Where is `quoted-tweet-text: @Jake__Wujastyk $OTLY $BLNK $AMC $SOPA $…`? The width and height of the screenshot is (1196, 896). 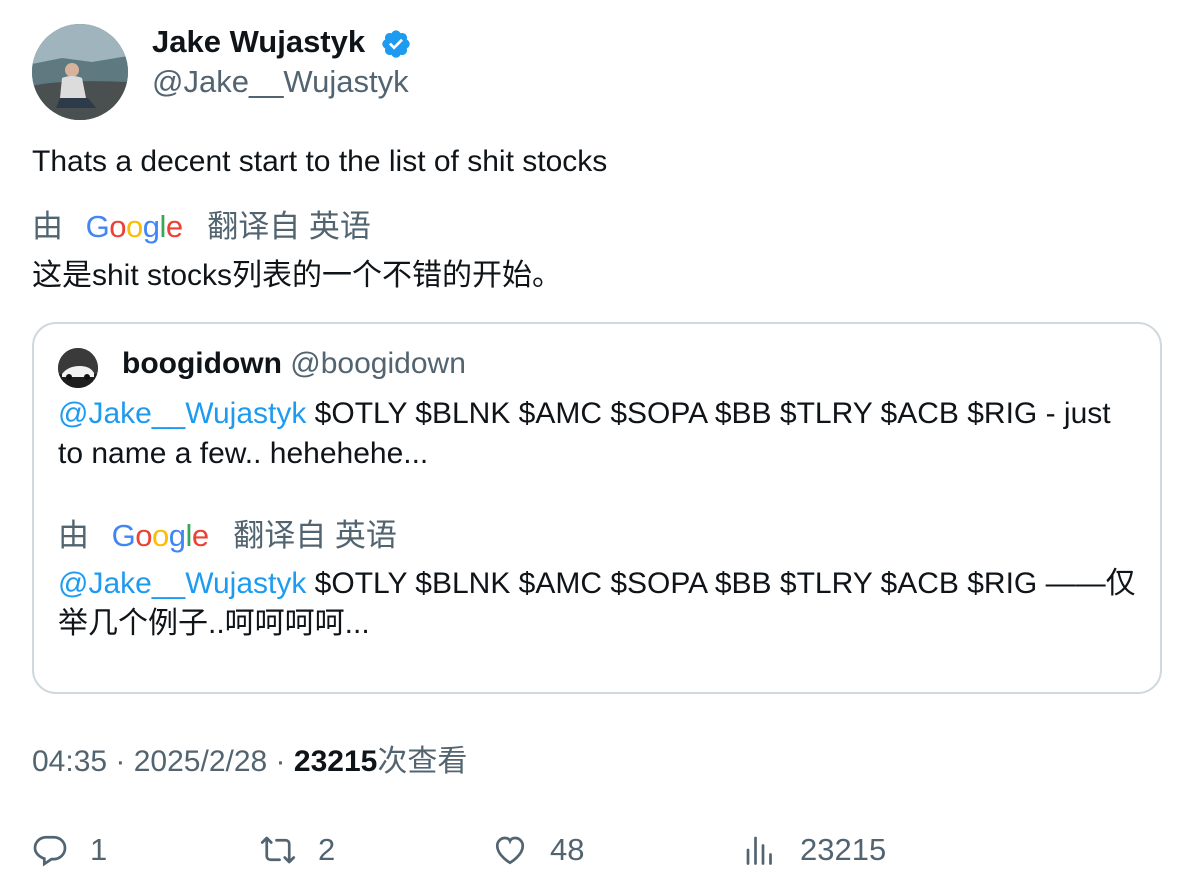
quoted-tweet-text: @Jake__Wujastyk $OTLY $BLNK $AMC $SOPA $… is located at coordinates (598, 434).